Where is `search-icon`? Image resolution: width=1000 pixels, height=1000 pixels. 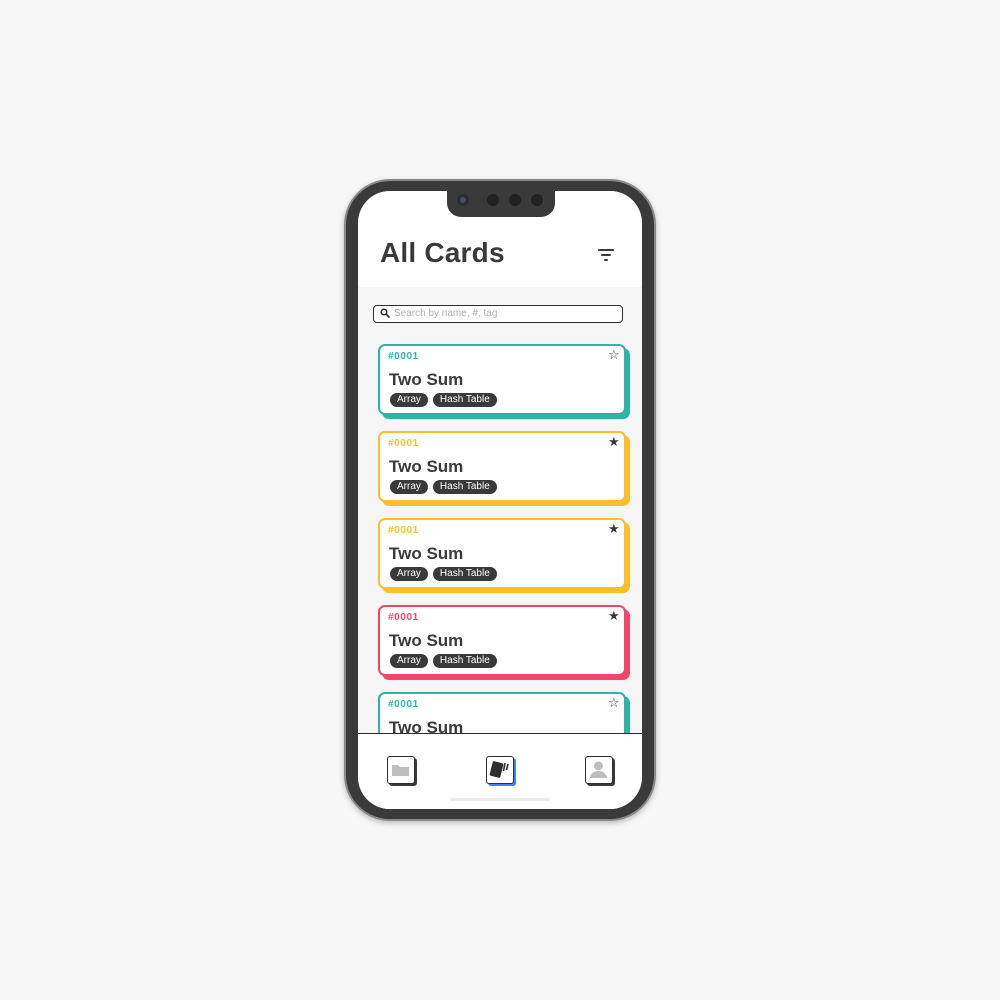
search-icon is located at coordinates (385, 313).